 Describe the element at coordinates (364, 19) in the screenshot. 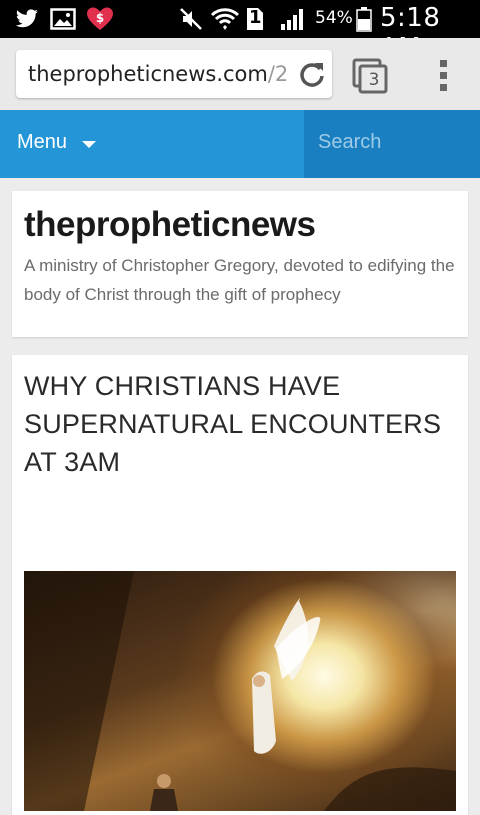

I see `battery-icon` at that location.